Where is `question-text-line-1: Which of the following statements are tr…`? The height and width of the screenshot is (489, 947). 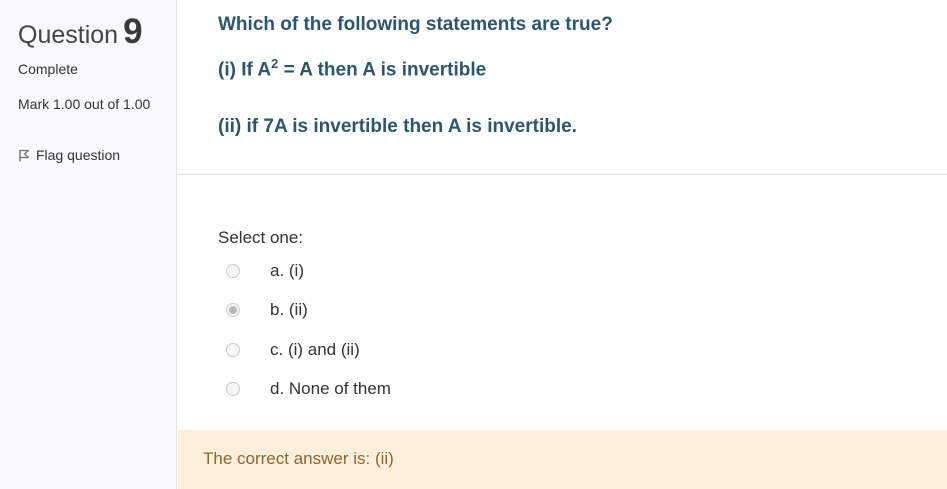 question-text-line-1: Which of the following statements are tr… is located at coordinates (415, 24).